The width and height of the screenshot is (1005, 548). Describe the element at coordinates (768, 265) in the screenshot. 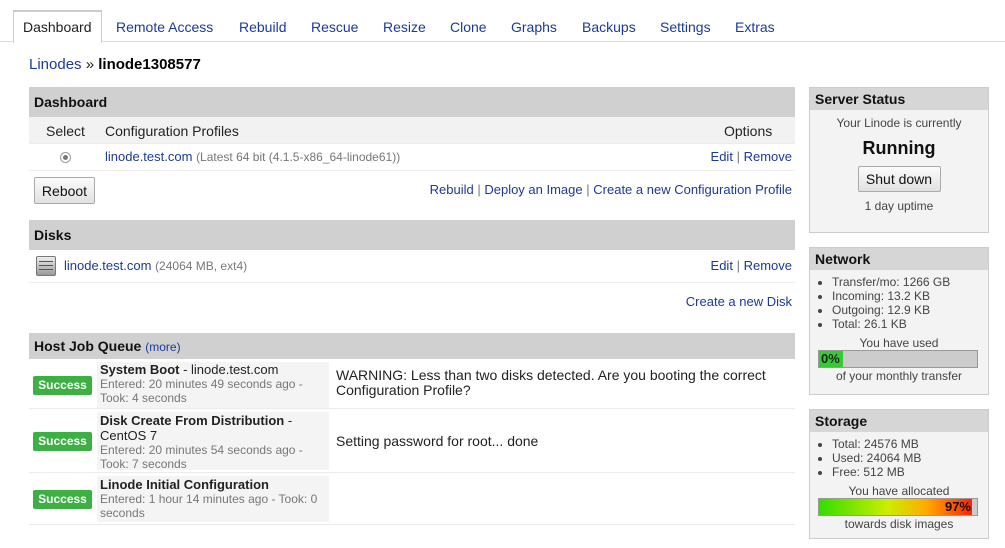

I see `disk-remove-link: Remove` at that location.